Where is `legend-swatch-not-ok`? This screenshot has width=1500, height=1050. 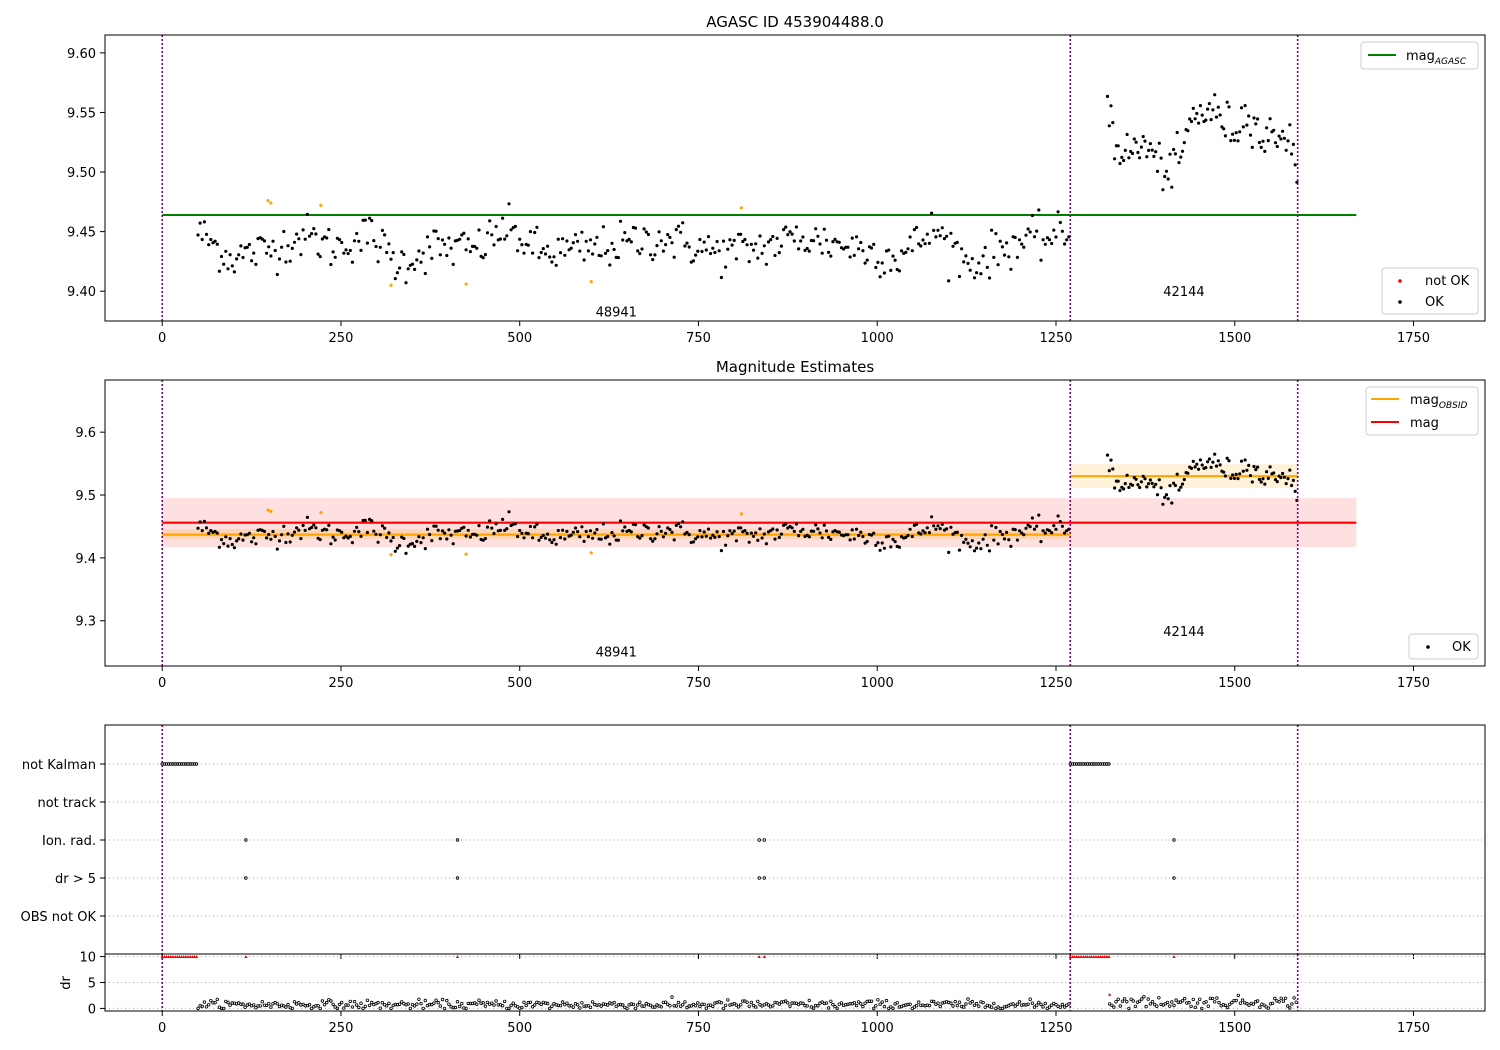
legend-swatch-not-ok is located at coordinates (1400, 281).